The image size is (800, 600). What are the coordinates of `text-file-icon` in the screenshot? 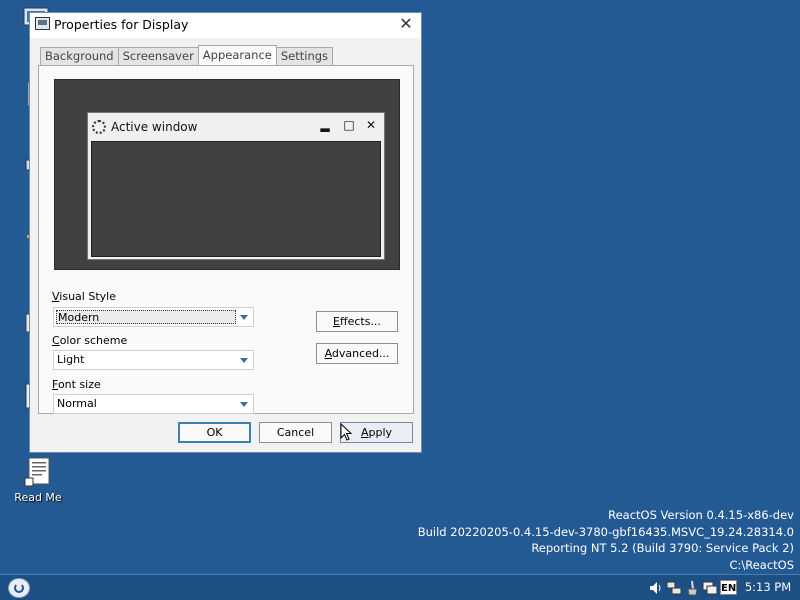 It's located at (38, 472).